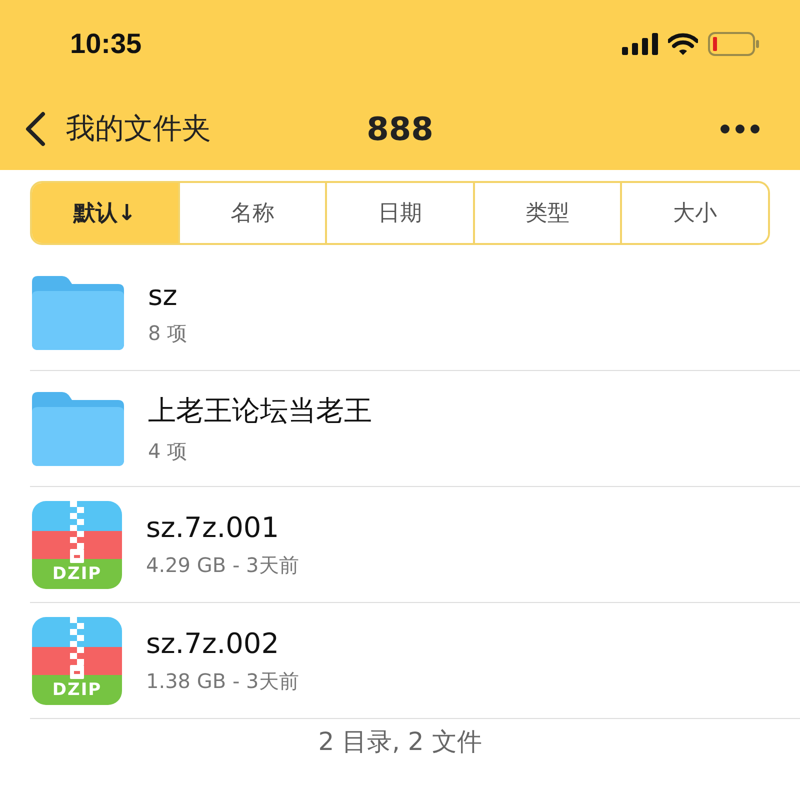 The height and width of the screenshot is (790, 800). I want to click on file-name: sz.7z.001, so click(222, 527).